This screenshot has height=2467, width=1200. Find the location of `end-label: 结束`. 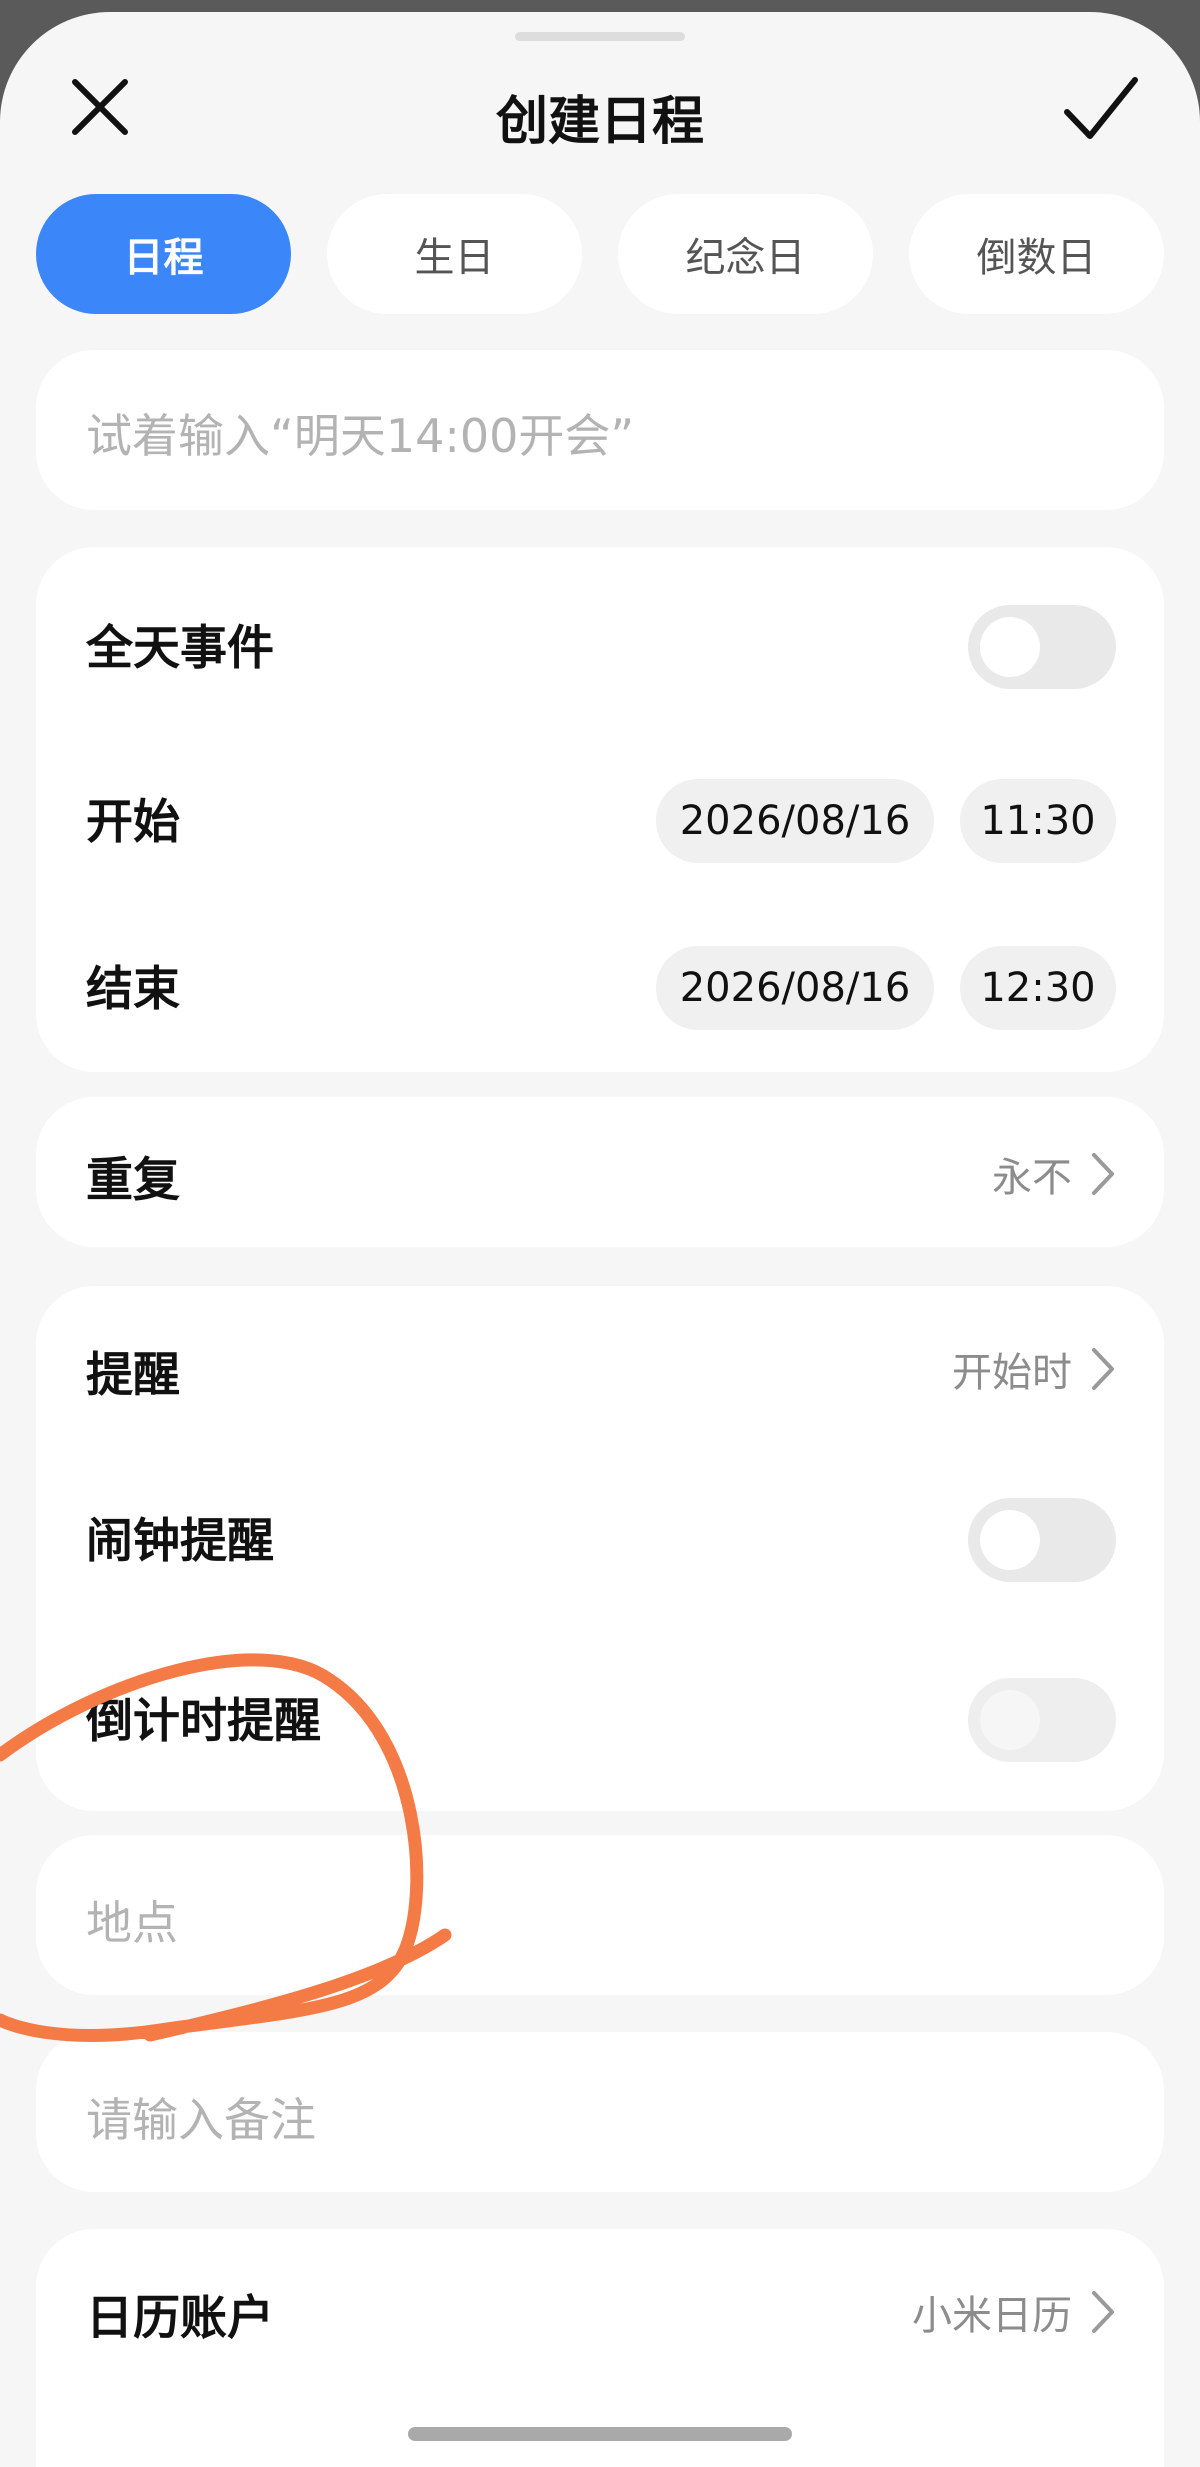

end-label: 结束 is located at coordinates (133, 989).